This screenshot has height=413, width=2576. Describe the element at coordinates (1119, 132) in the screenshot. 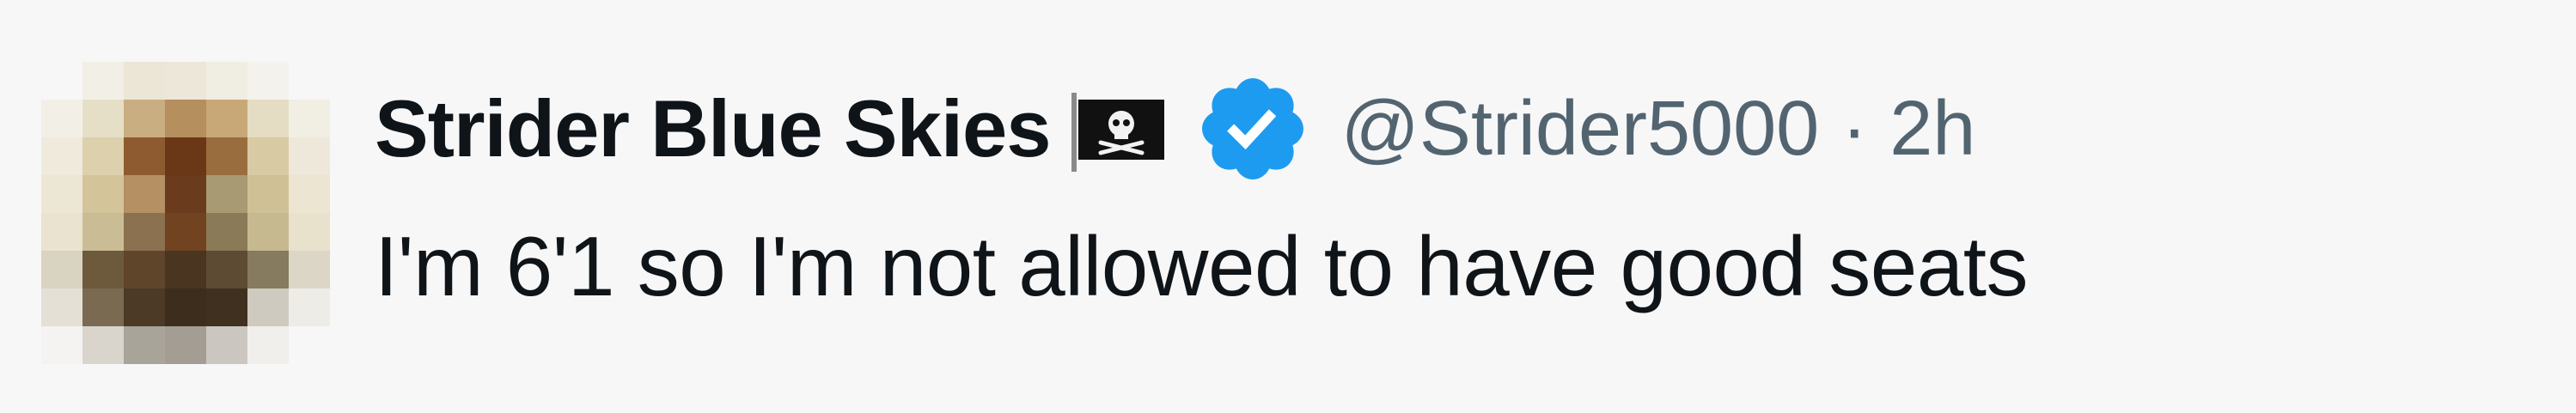

I see `pirate-flag-icon` at that location.